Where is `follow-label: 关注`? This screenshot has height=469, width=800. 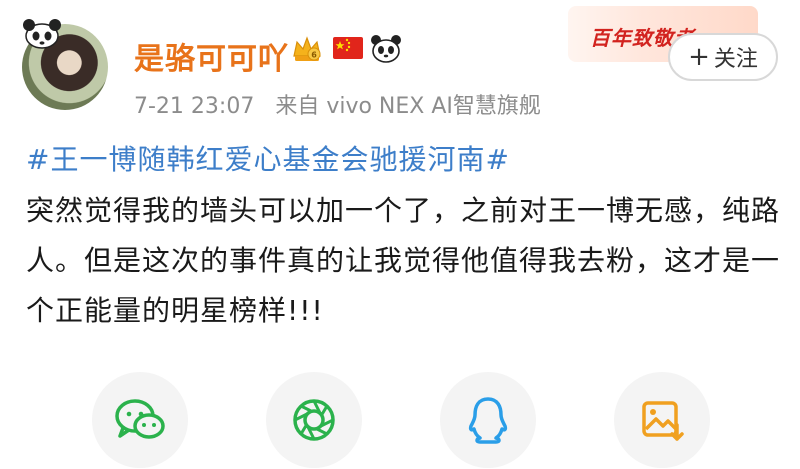 follow-label: 关注 is located at coordinates (735, 59).